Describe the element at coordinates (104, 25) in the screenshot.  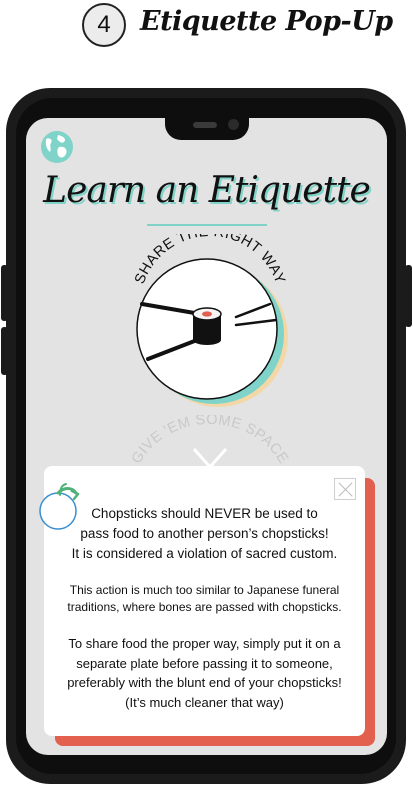
I see `step-number-badge: 4` at that location.